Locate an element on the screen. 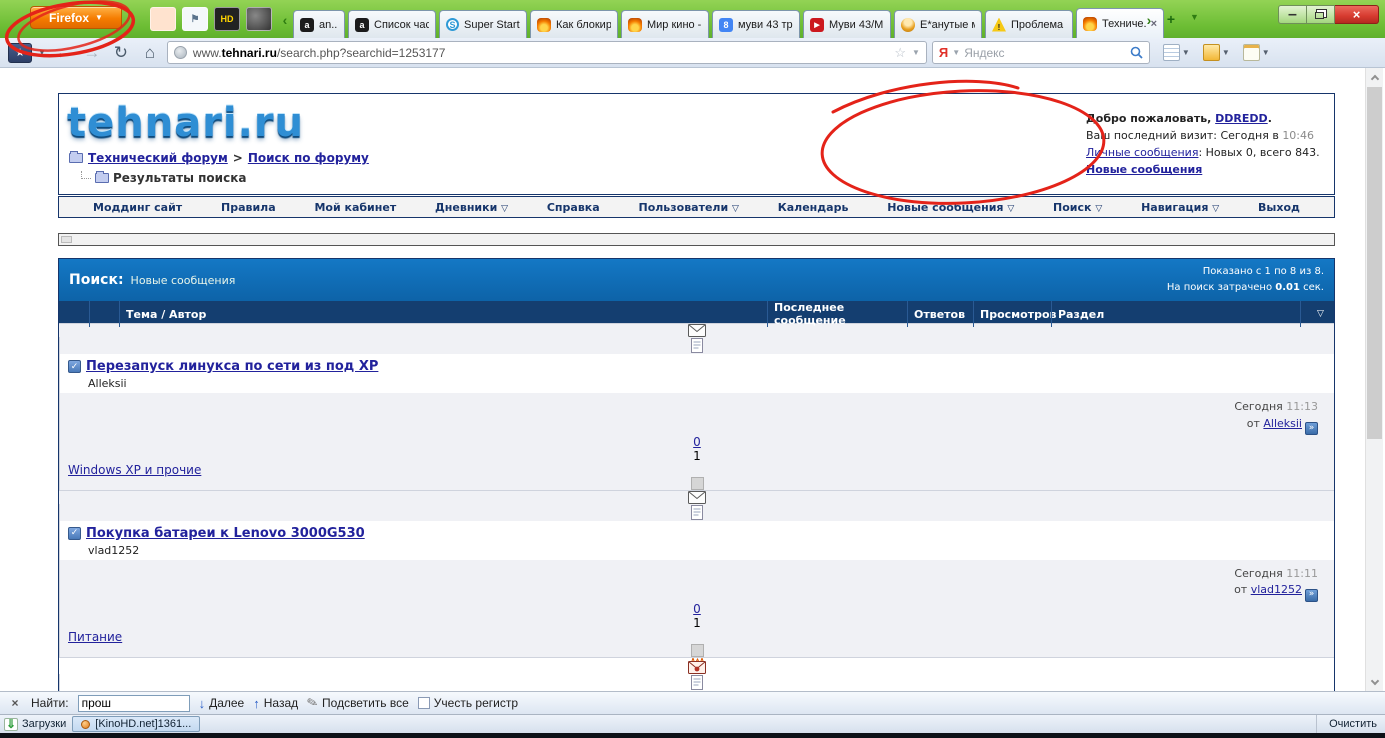  last-post-cell: Сегодня 11:13 от Alleksii» is located at coordinates (696, 414).